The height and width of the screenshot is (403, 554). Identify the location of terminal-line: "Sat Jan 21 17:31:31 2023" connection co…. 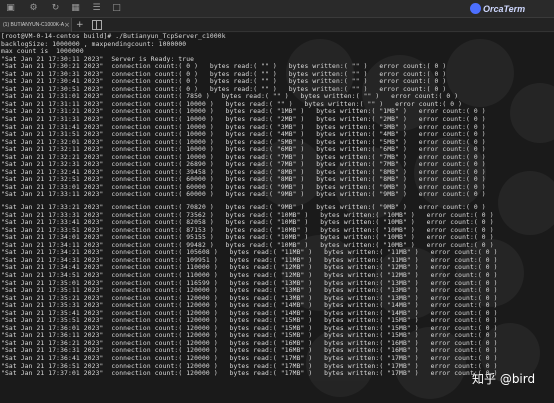
(243, 120).